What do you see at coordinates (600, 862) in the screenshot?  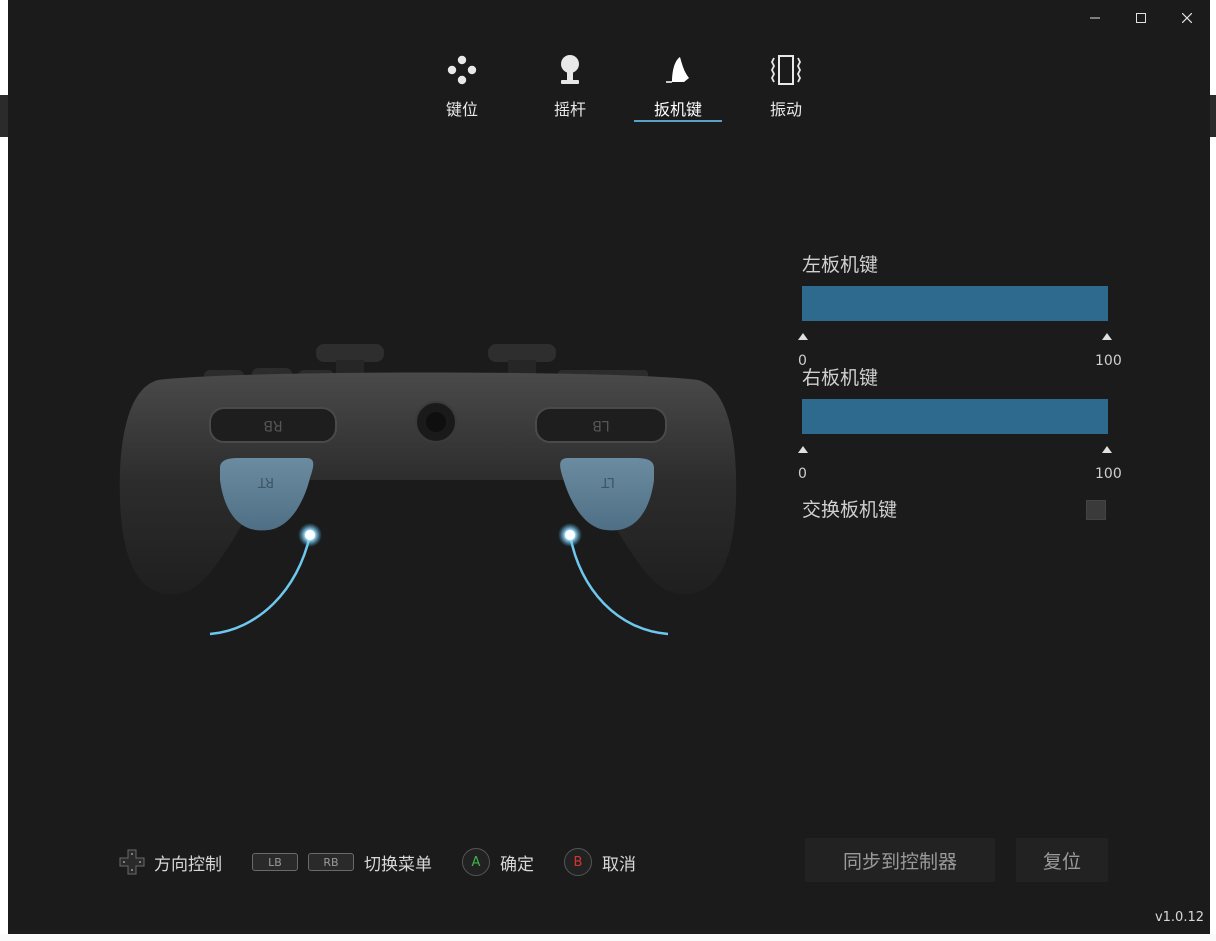 I see `hint-cancel: B 取消` at bounding box center [600, 862].